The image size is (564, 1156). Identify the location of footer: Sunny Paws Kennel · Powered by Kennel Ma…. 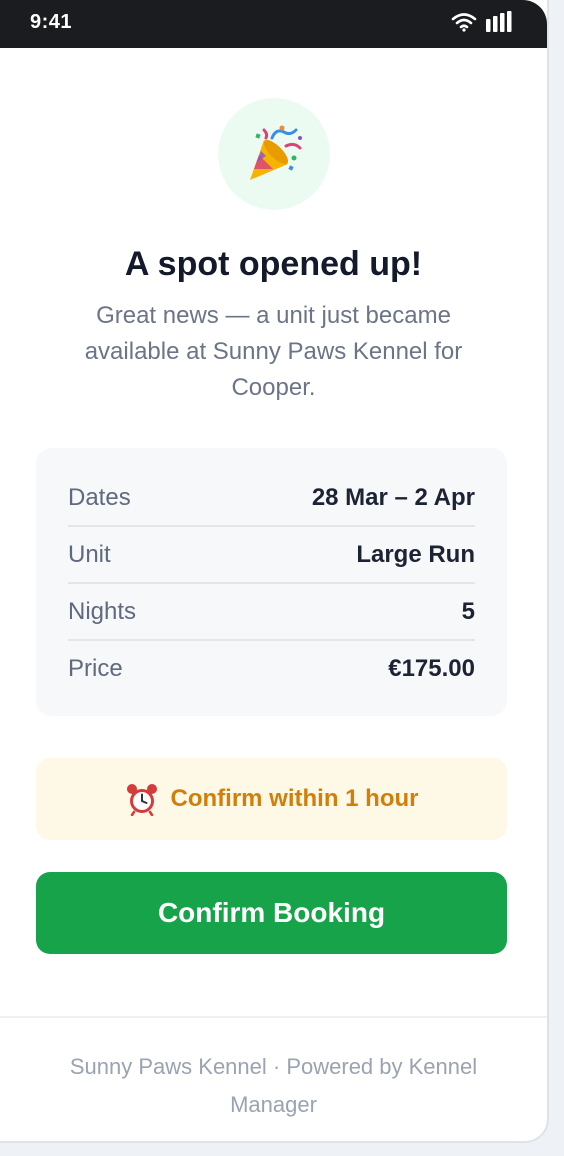
(273, 1070).